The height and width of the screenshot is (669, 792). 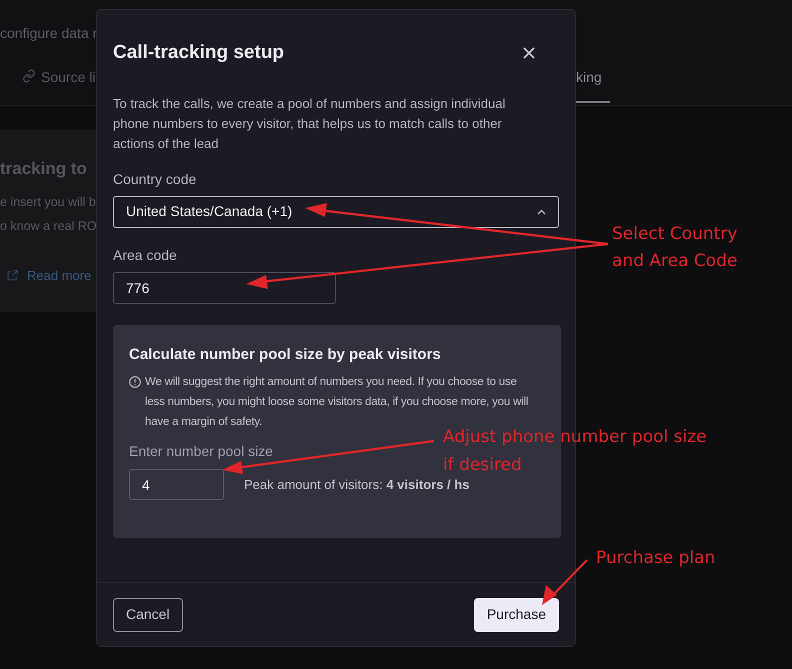 What do you see at coordinates (48, 226) in the screenshot?
I see `card-text: o know a real RO` at bounding box center [48, 226].